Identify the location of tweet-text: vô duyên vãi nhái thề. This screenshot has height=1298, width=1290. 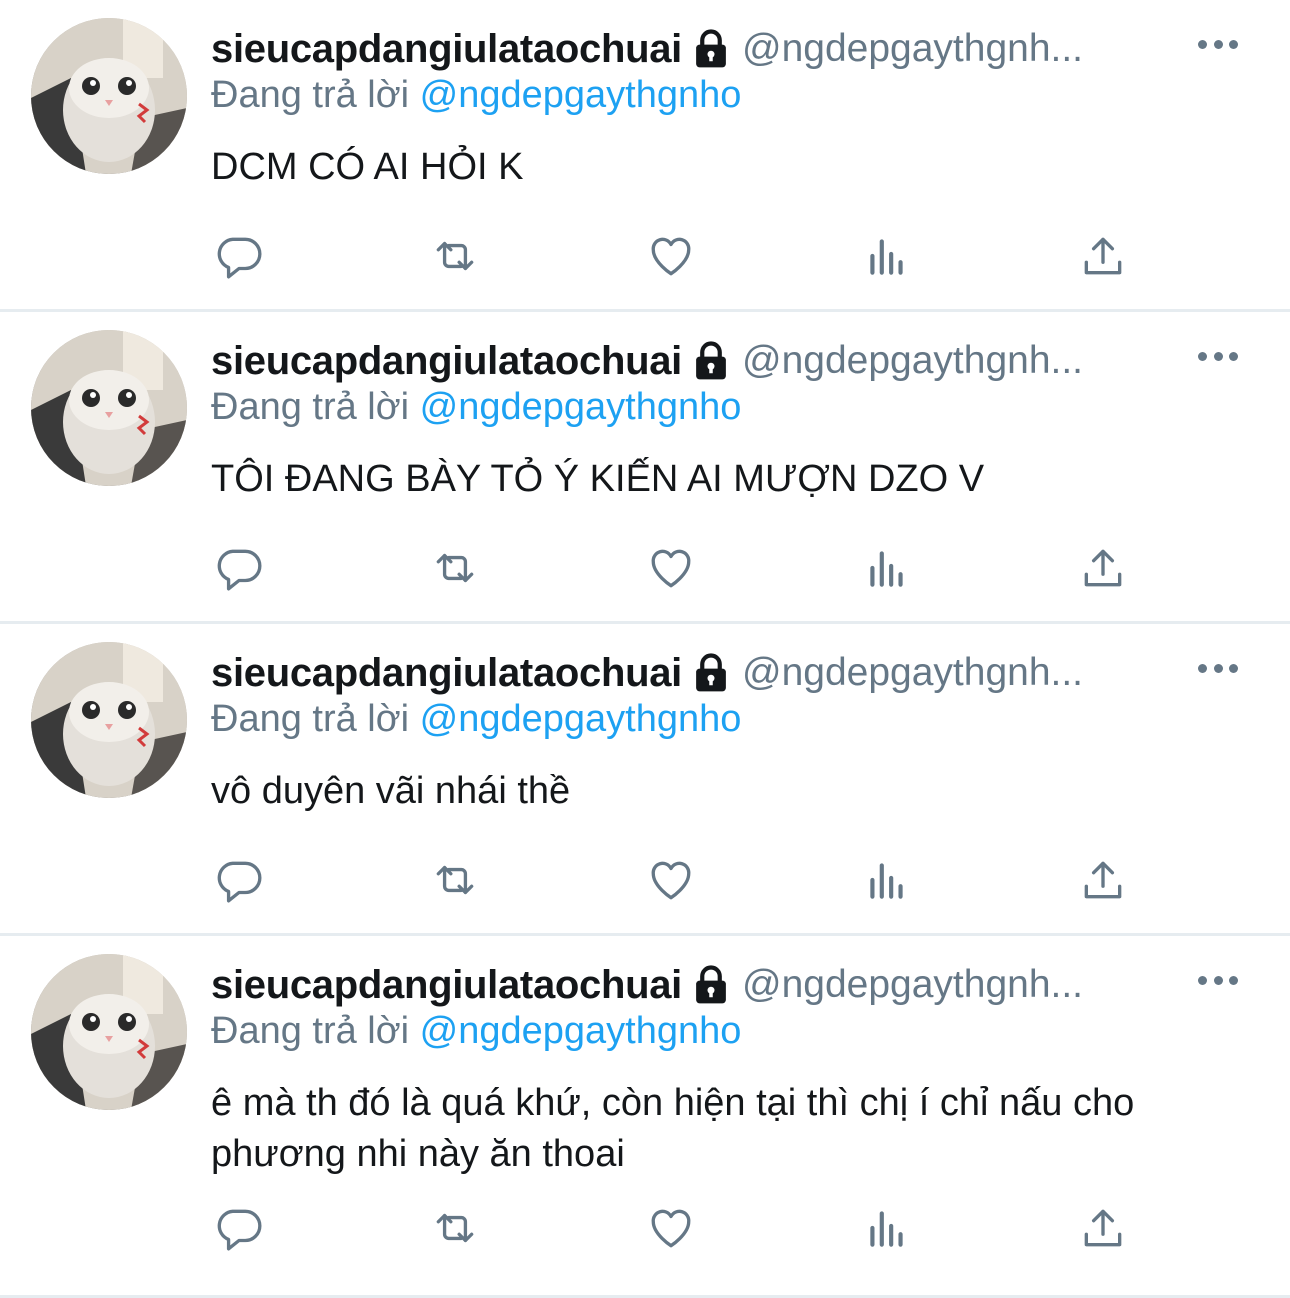
(391, 791).